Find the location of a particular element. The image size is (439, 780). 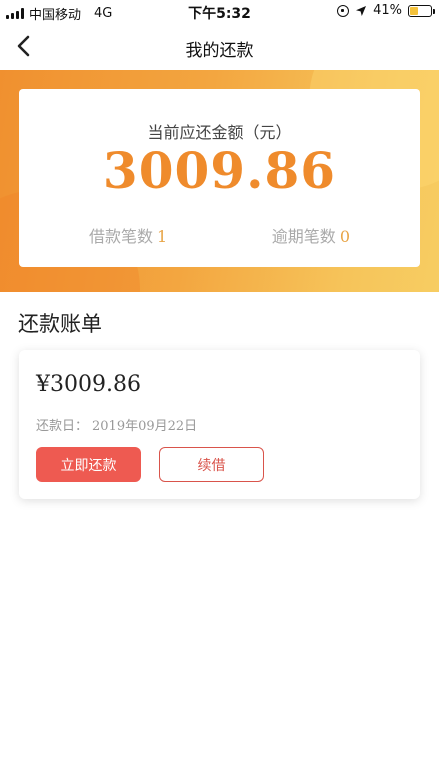

repay-now-button: 立即还款 is located at coordinates (88, 464).